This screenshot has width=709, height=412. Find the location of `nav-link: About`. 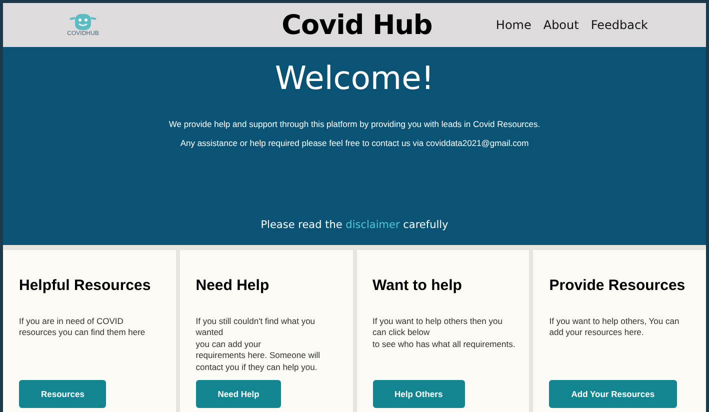

nav-link: About is located at coordinates (561, 25).